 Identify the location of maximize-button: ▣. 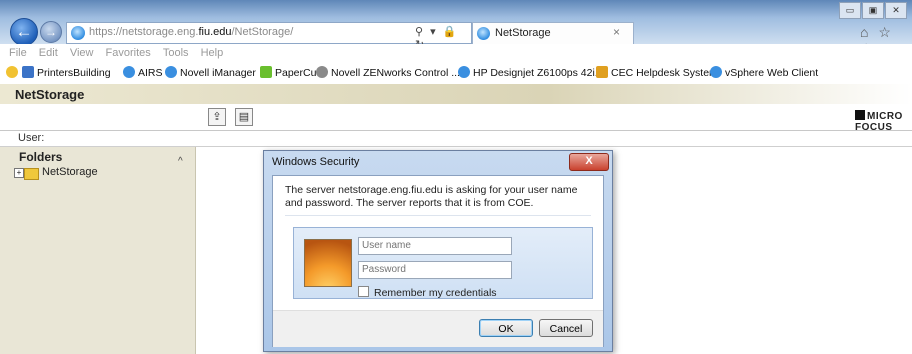
(873, 10).